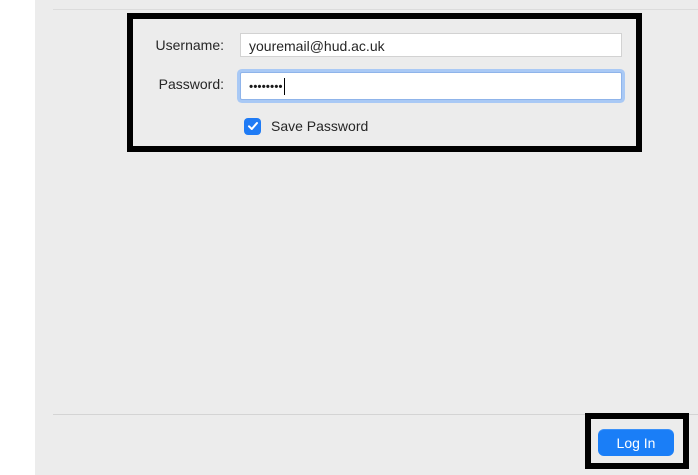 Image resolution: width=698 pixels, height=475 pixels. I want to click on checkmark-icon, so click(252, 126).